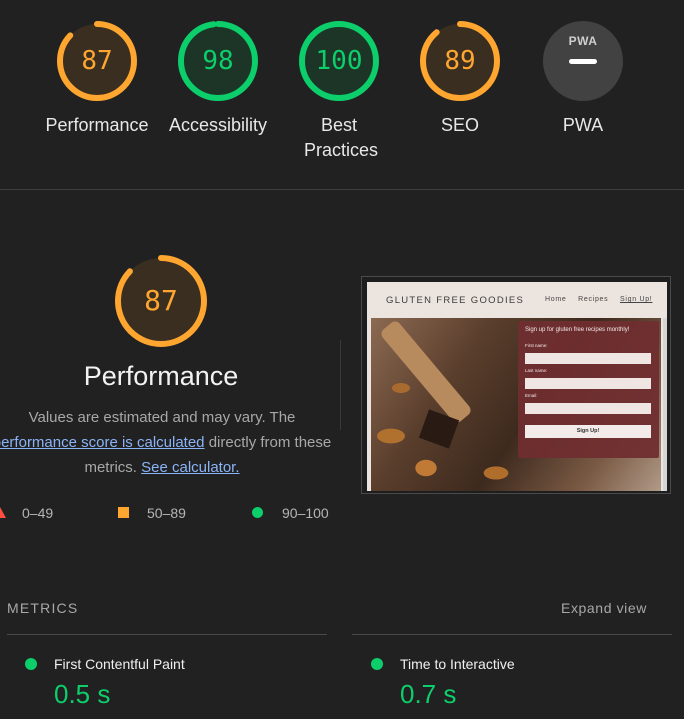 The image size is (684, 719). What do you see at coordinates (97, 125) in the screenshot?
I see `performance-label: Performance` at bounding box center [97, 125].